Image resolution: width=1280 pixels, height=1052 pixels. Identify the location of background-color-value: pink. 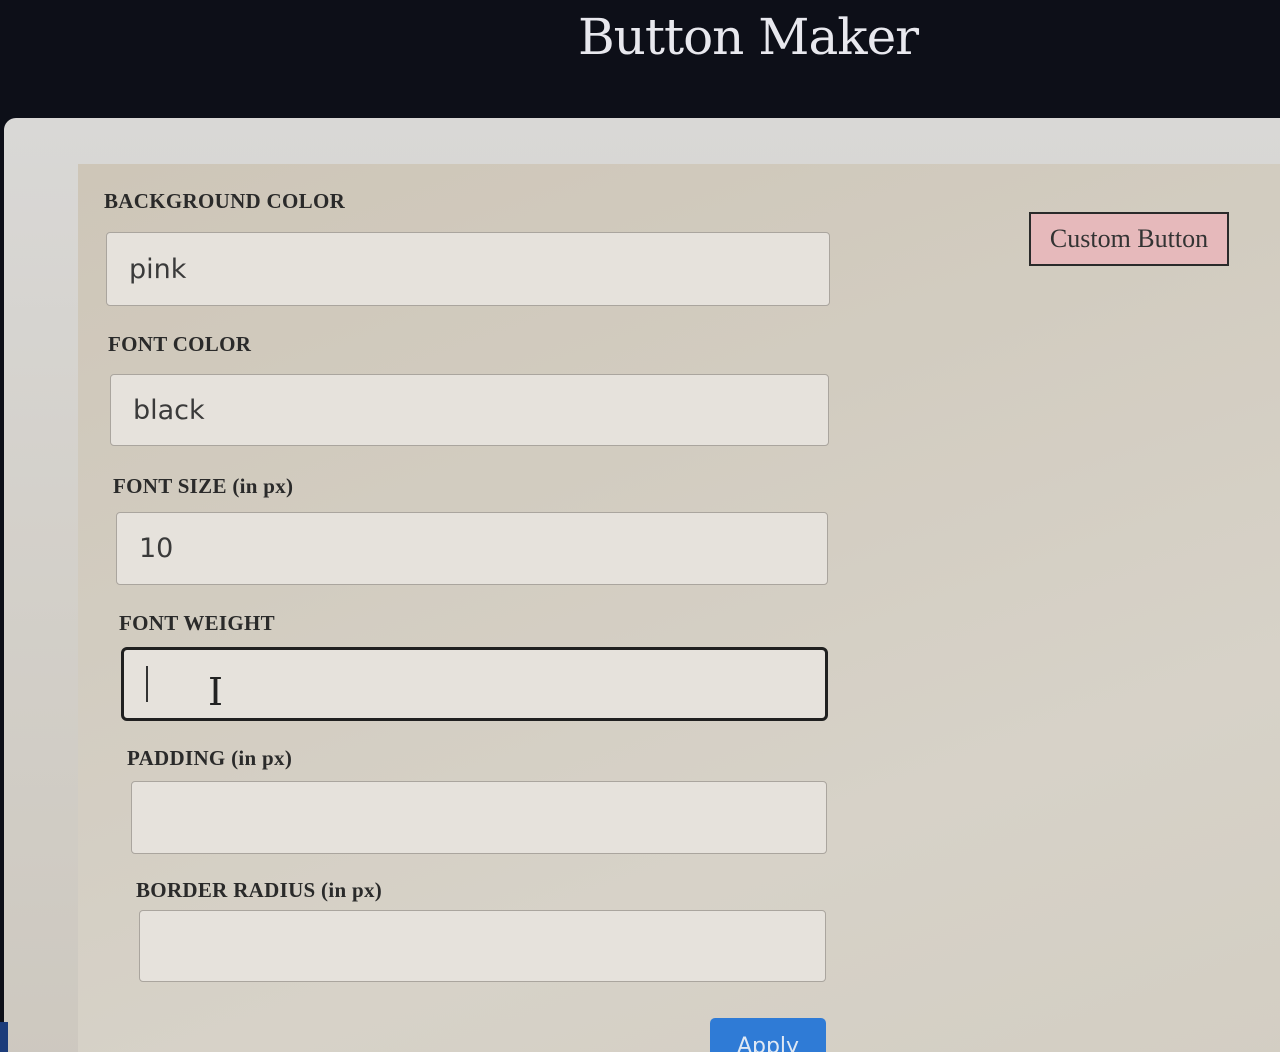
(158, 269).